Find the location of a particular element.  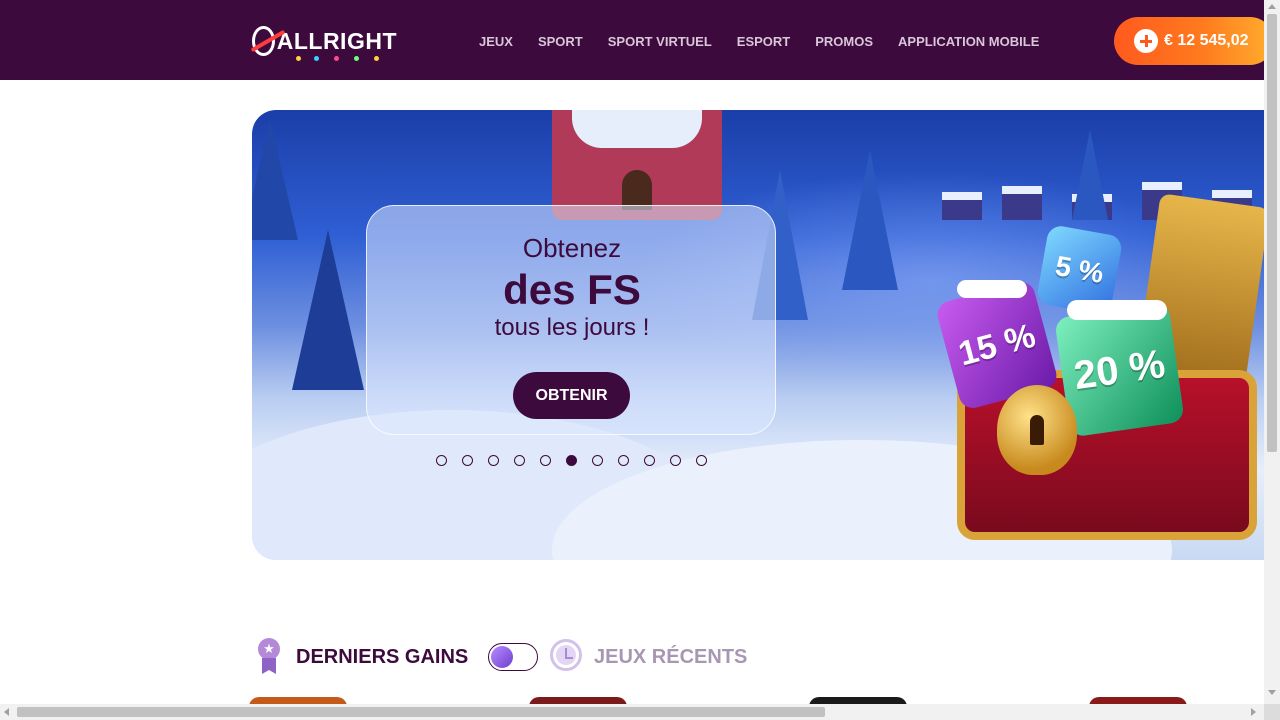

scroll-left-arrow-icon is located at coordinates (6, 712).